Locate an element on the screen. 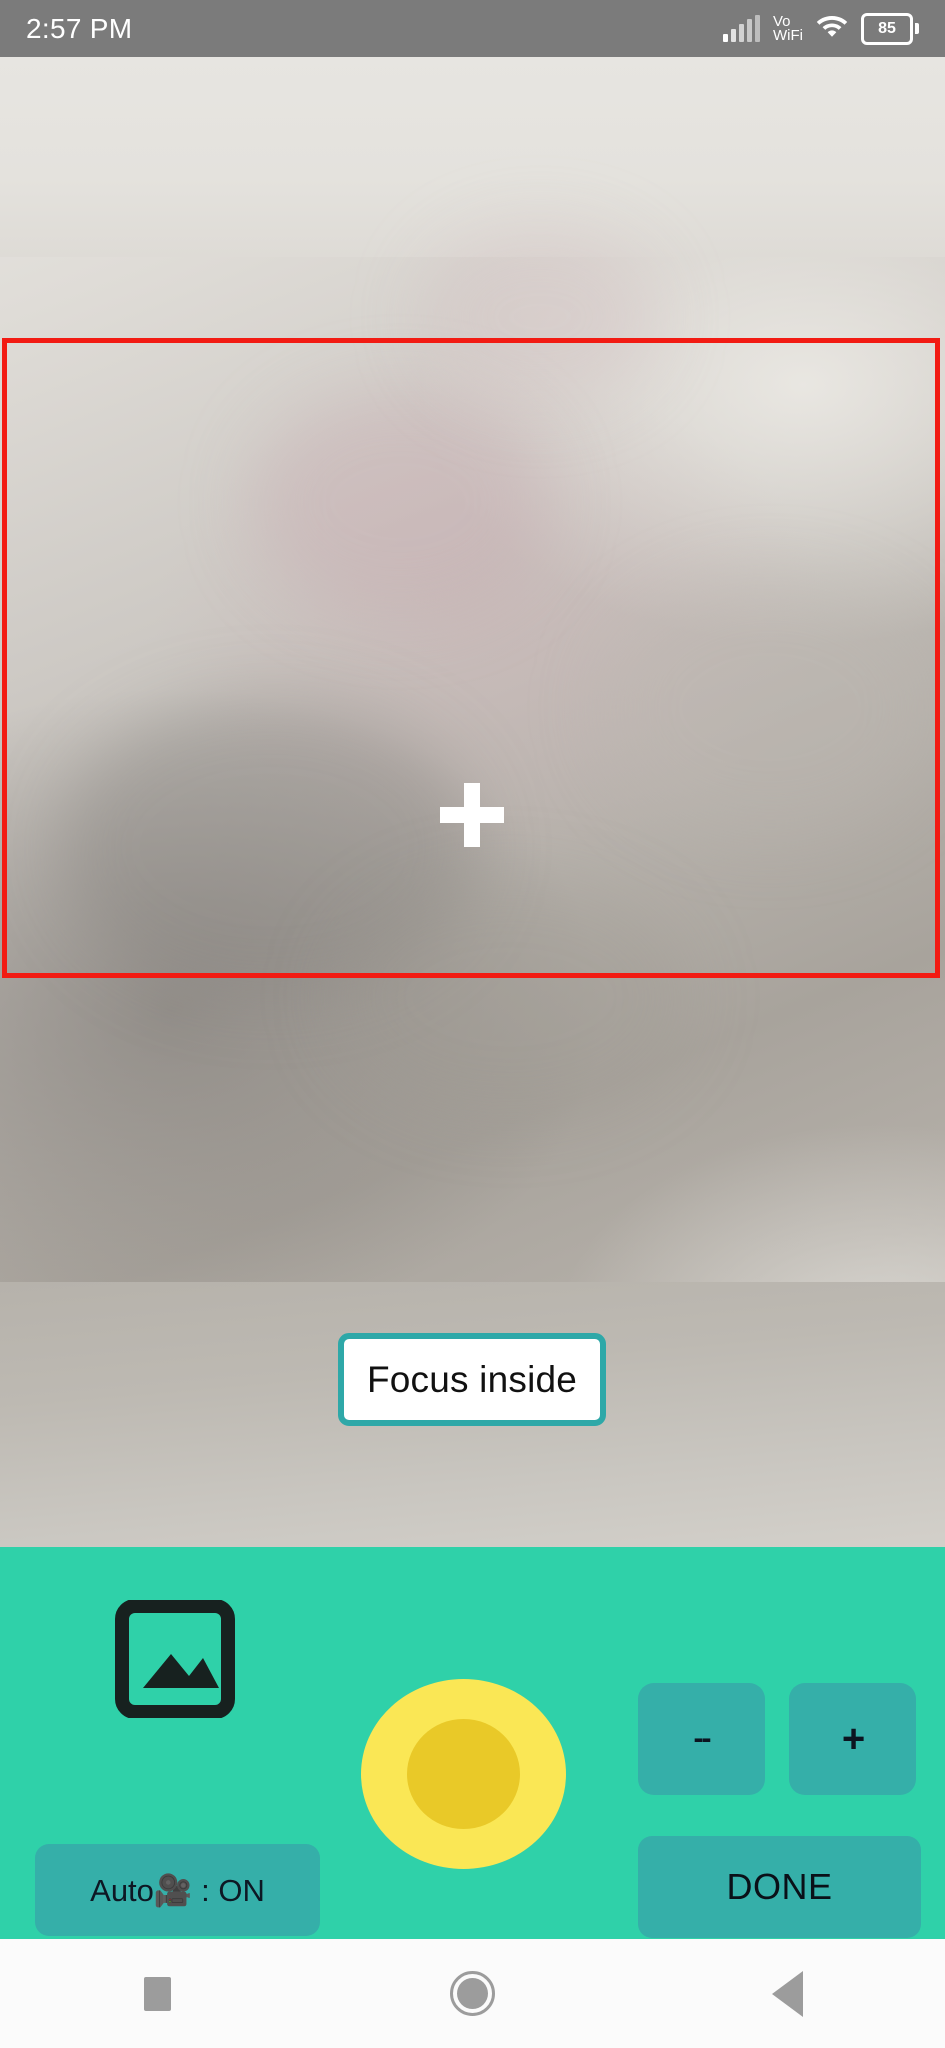 The width and height of the screenshot is (945, 2048). done-label: DONE is located at coordinates (779, 1886).